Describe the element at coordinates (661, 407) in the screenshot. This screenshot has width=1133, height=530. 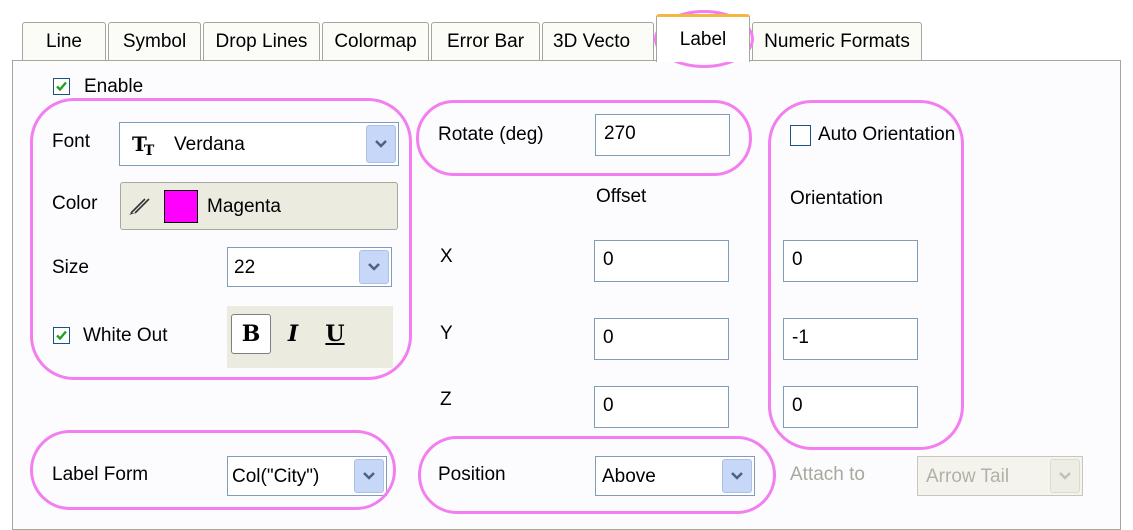
I see `offset-z-input: 0` at that location.